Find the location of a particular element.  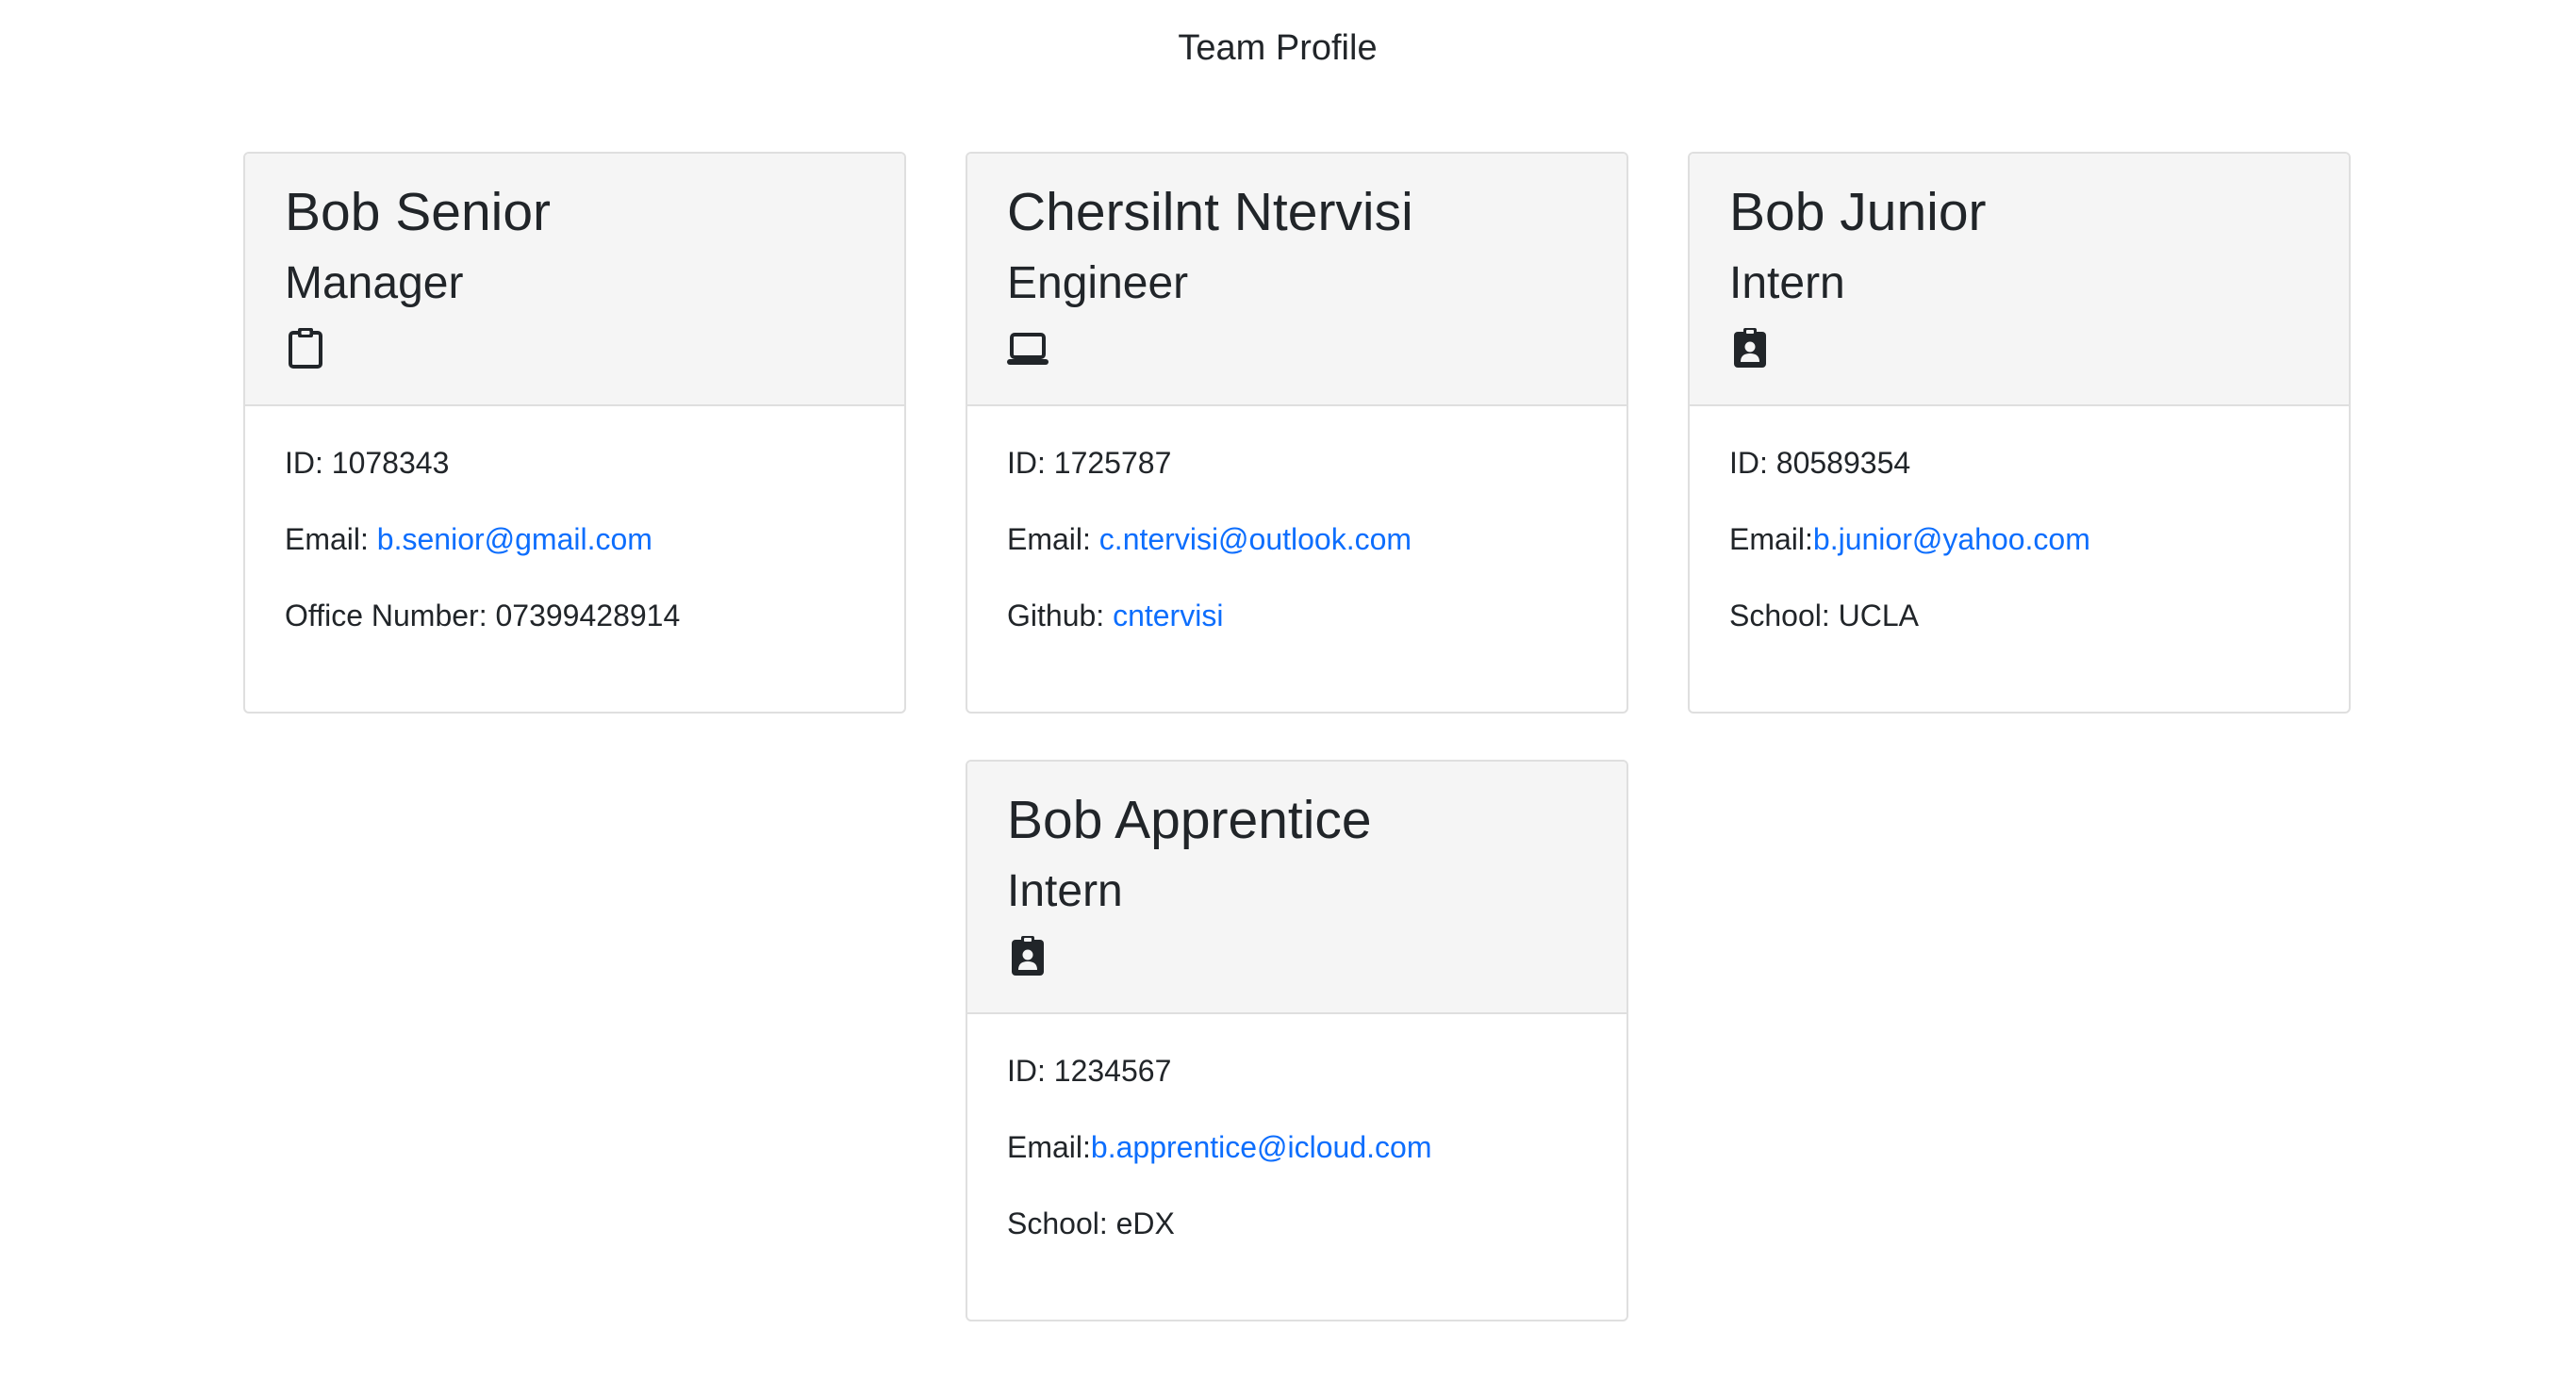

employee-email-row: Email: b.senior@gmail.com is located at coordinates (594, 539).